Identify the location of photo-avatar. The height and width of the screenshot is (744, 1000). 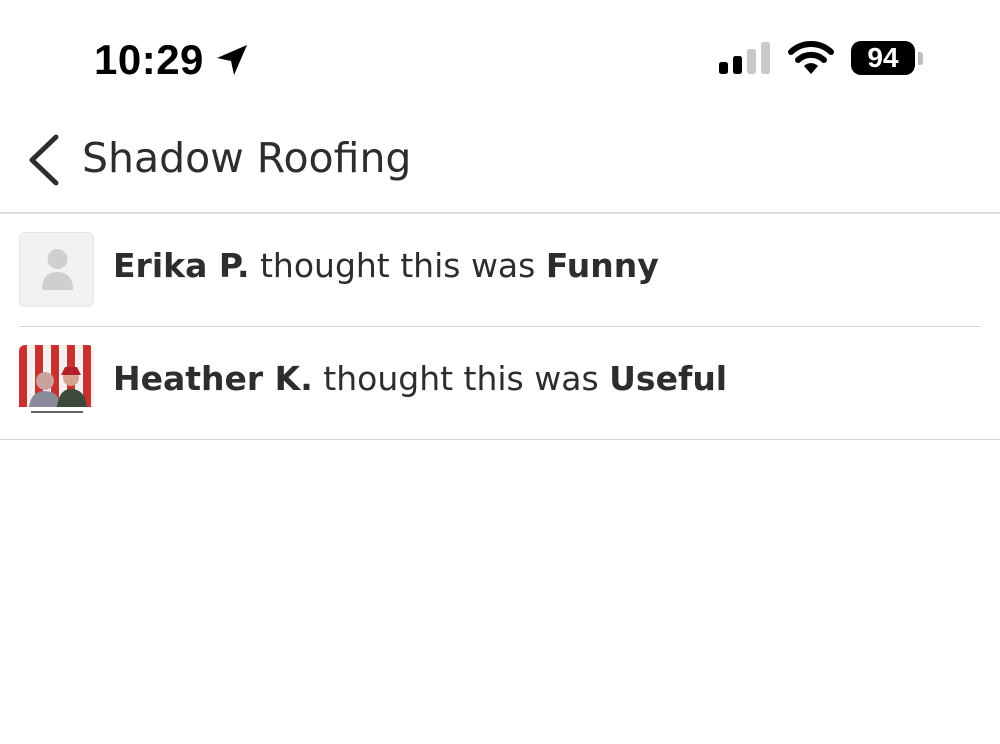
(56, 382).